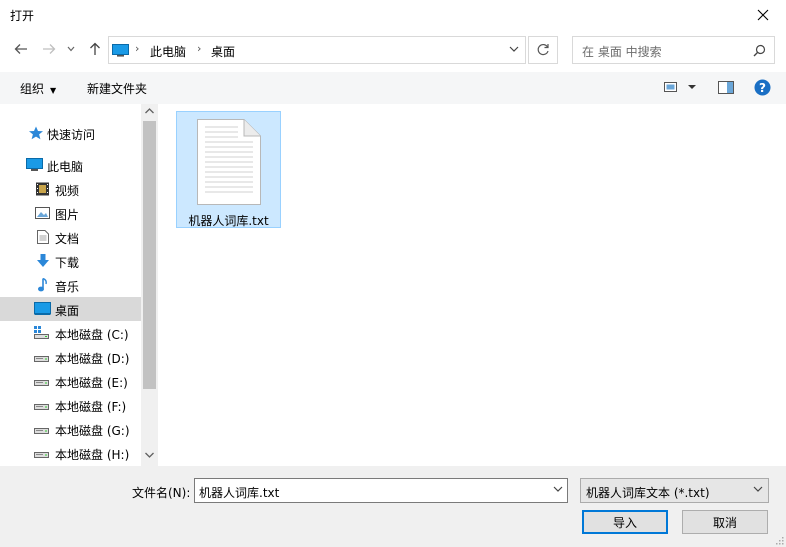  I want to click on sidebar-item-label: 下载, so click(67, 263).